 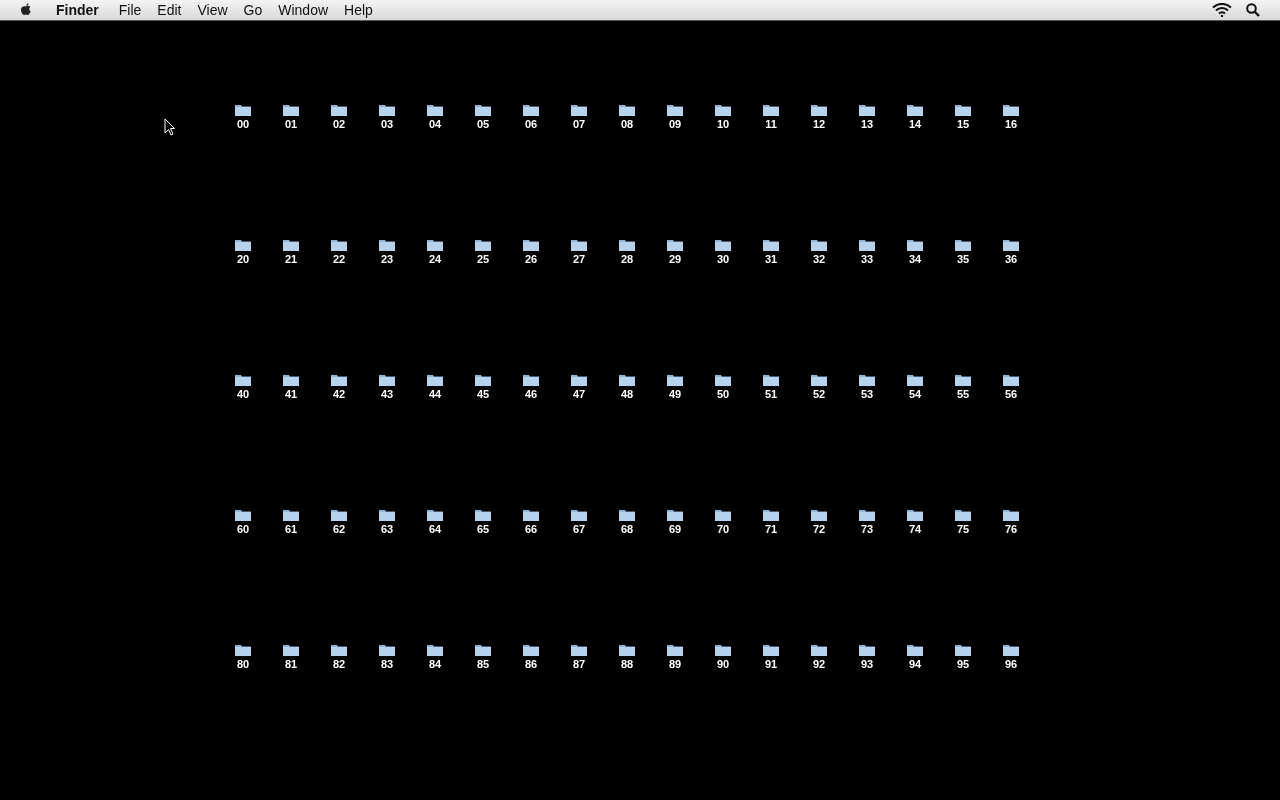 I want to click on folder-label: 61, so click(x=291, y=529).